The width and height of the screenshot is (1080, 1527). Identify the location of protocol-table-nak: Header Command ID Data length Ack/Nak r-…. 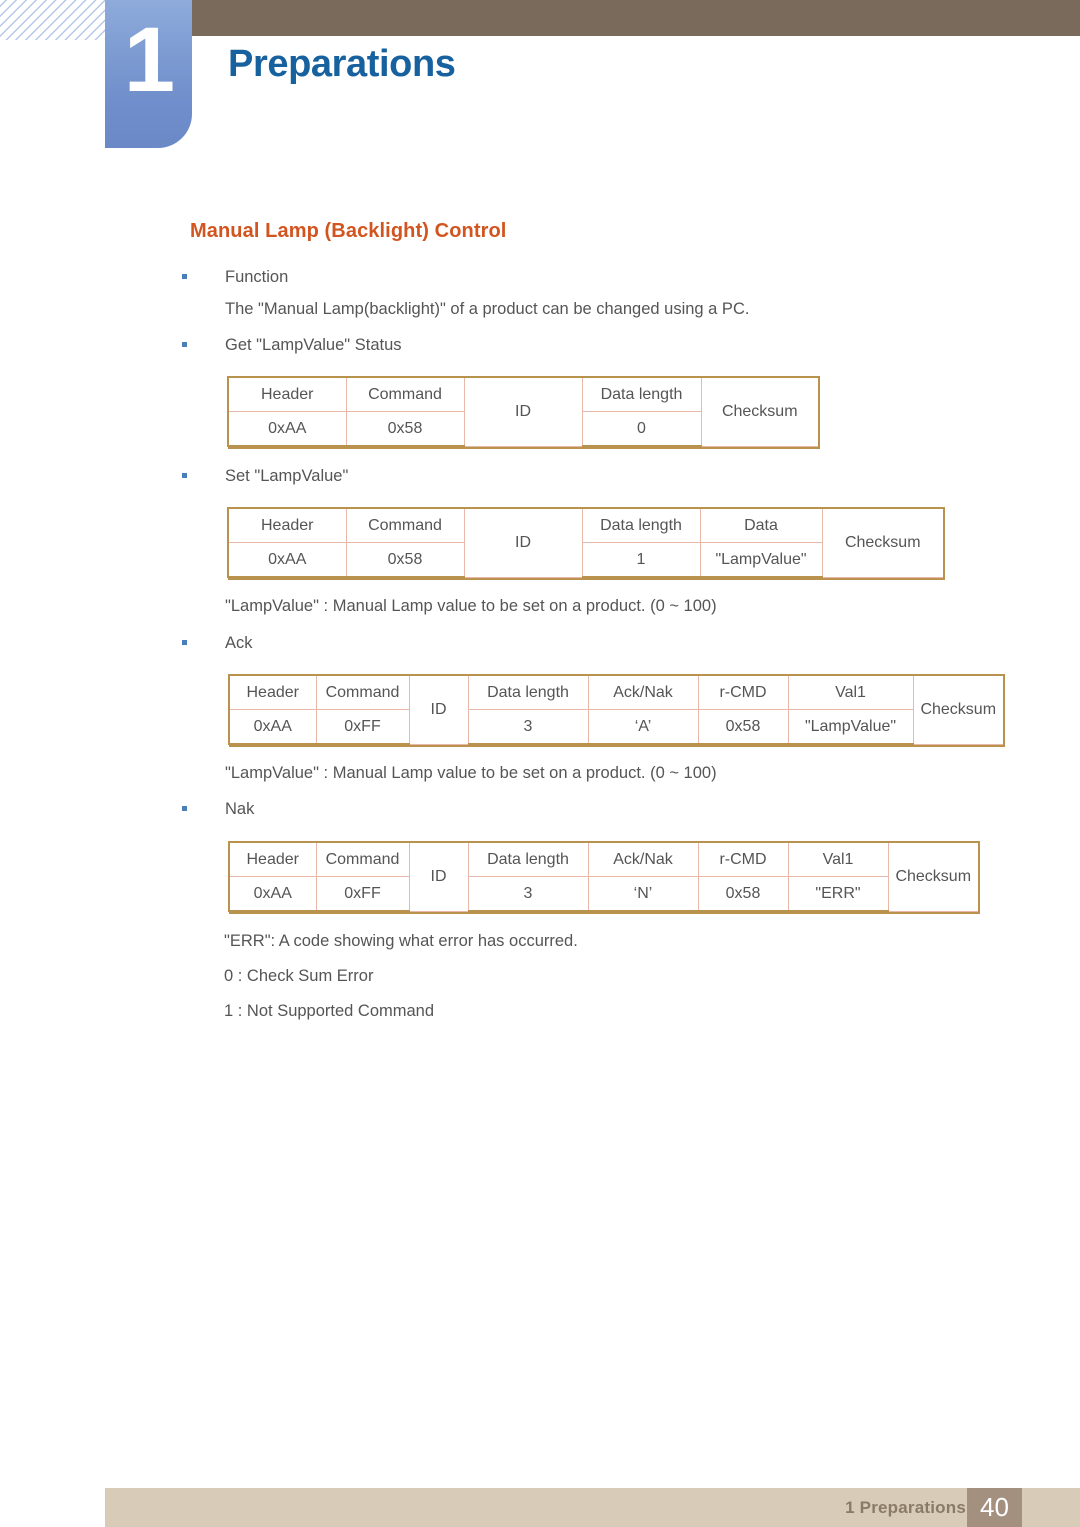
(604, 877).